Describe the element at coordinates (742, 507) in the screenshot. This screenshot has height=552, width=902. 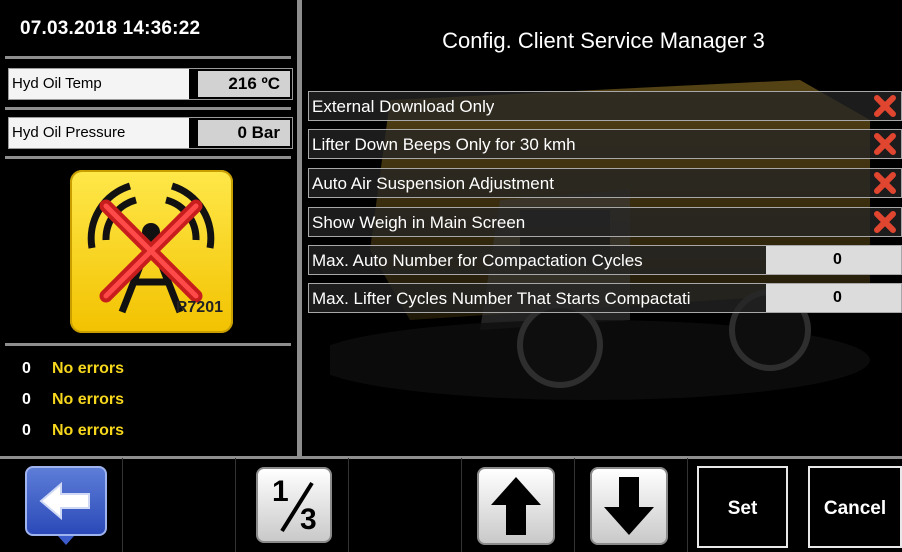
I see `set-button: Set` at that location.